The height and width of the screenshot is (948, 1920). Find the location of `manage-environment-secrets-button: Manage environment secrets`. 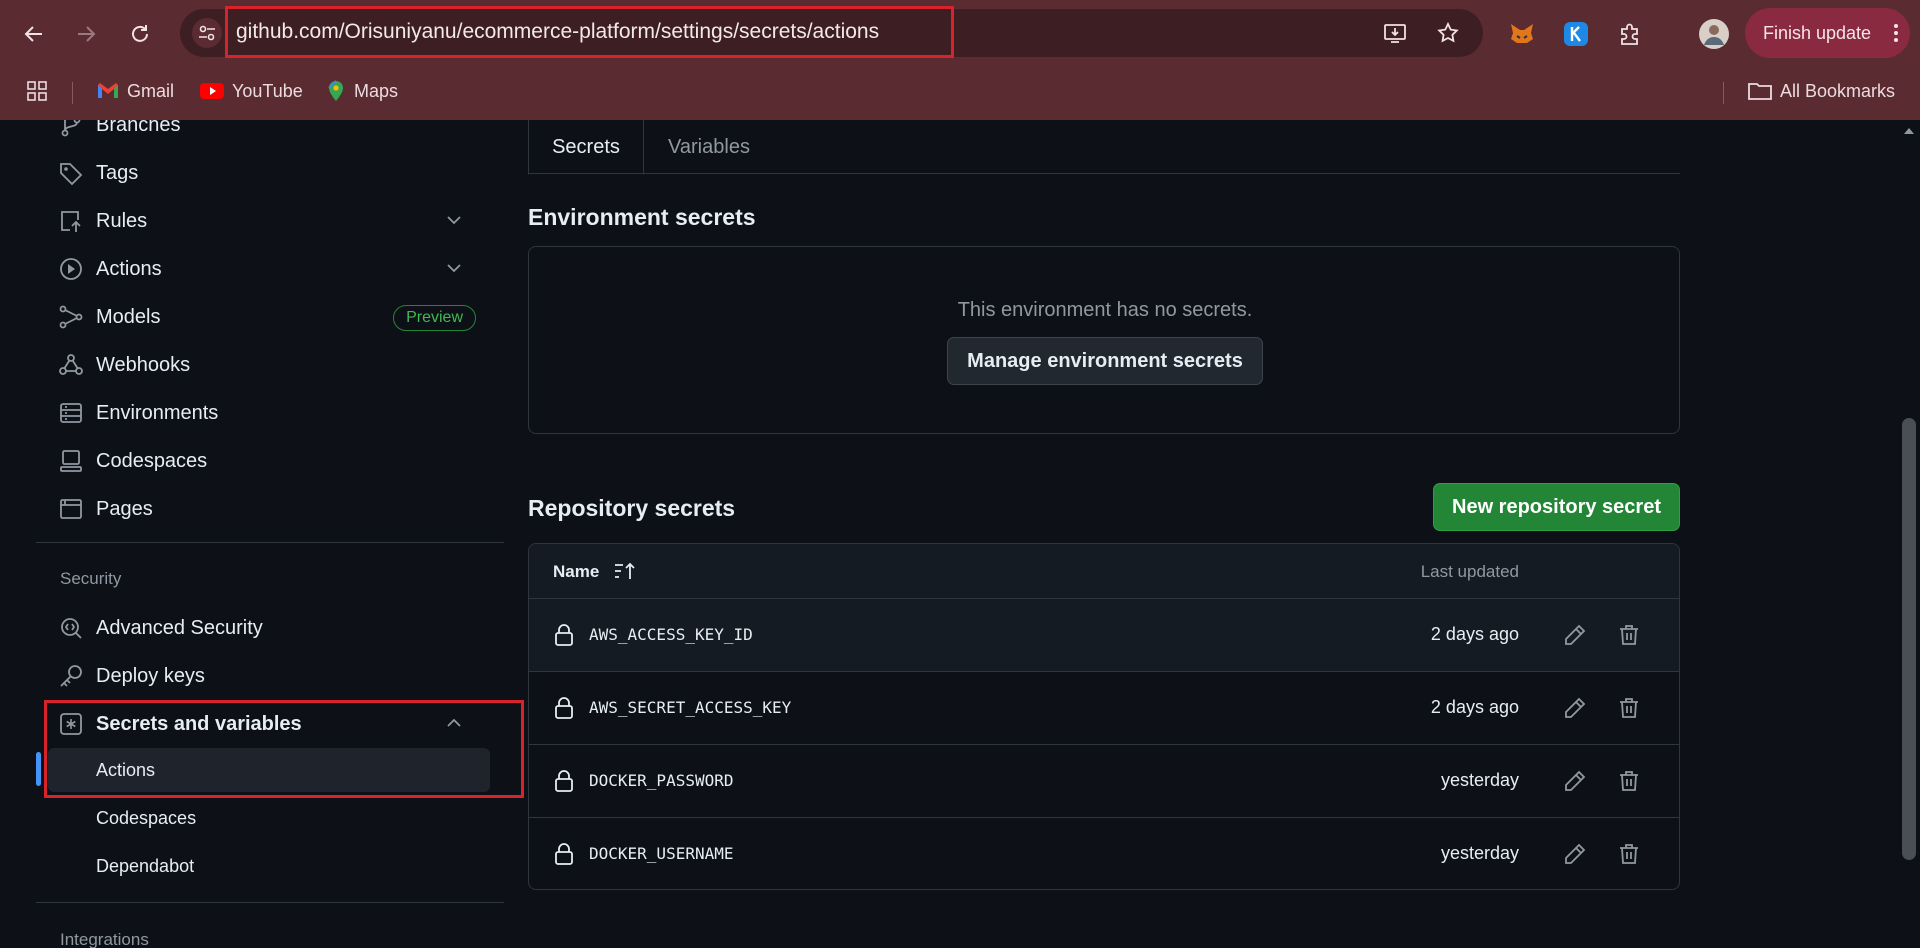

manage-environment-secrets-button: Manage environment secrets is located at coordinates (1105, 361).